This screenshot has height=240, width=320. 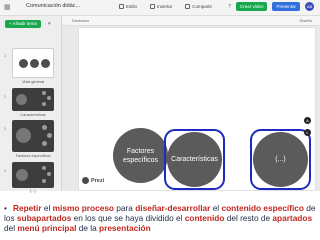 I want to click on frame-handle-top: A, so click(x=307, y=120).